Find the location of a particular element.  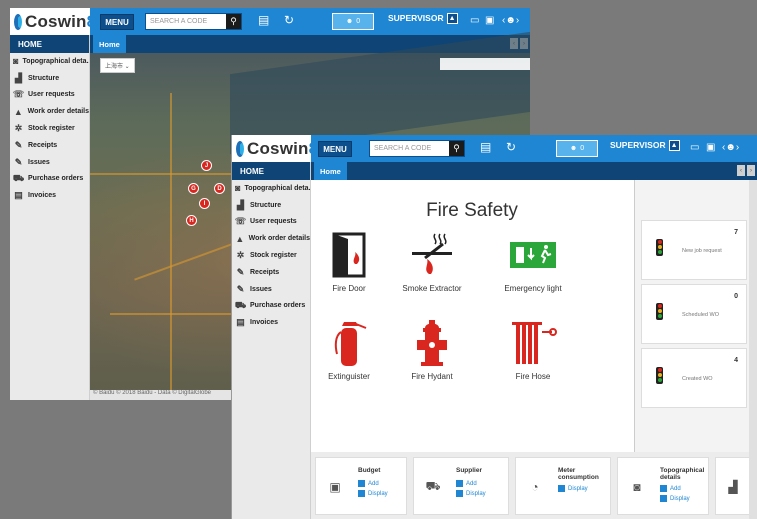

fire-door-item: Fire Door is located at coordinates (349, 261).